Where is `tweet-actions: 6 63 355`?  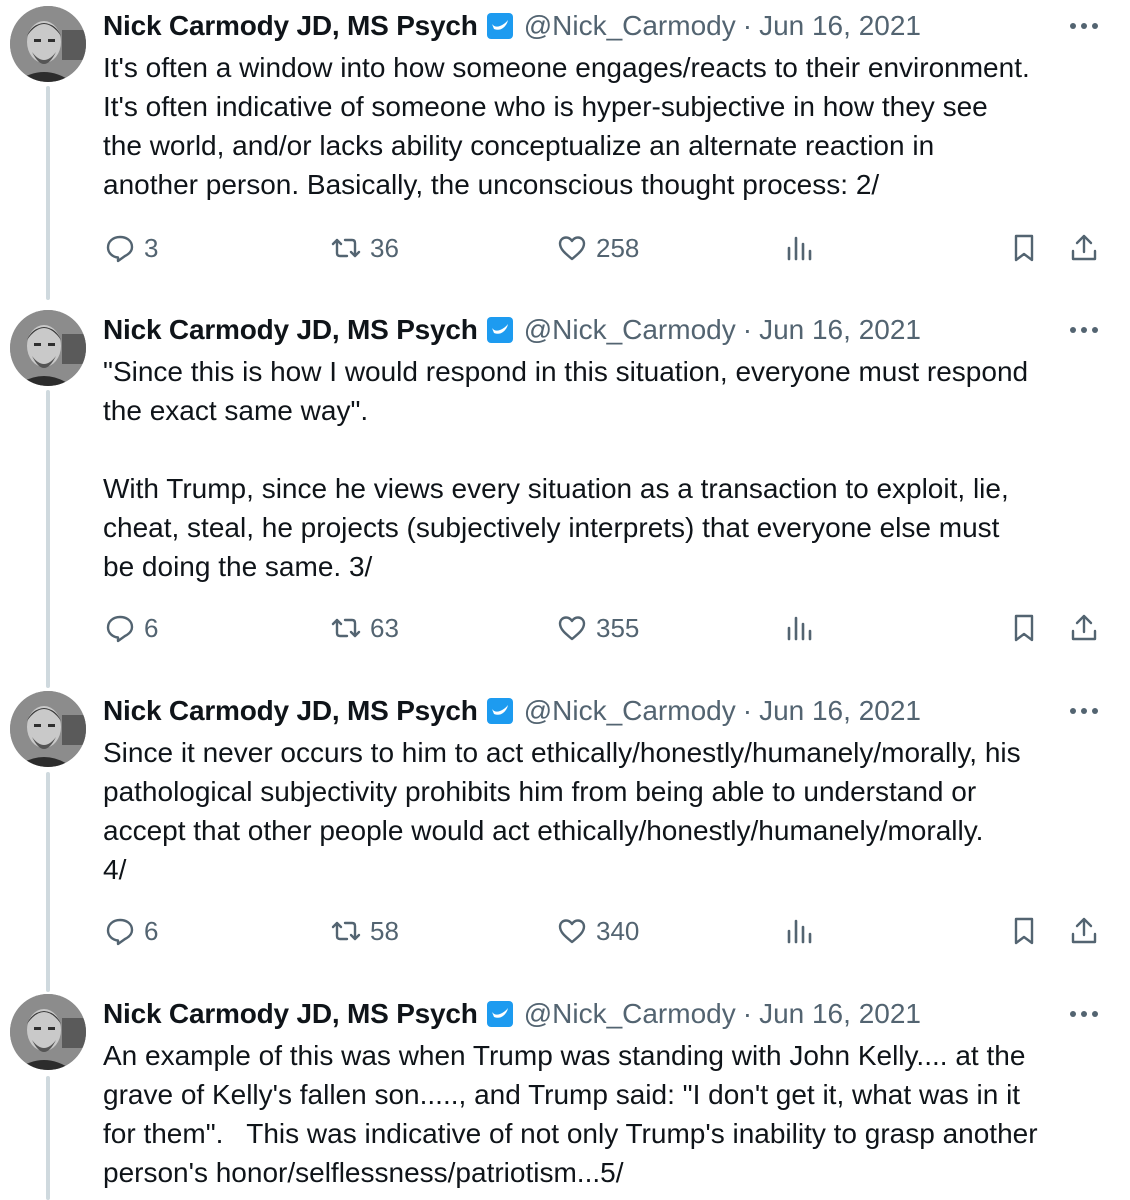
tweet-actions: 6 63 355 is located at coordinates (565, 628).